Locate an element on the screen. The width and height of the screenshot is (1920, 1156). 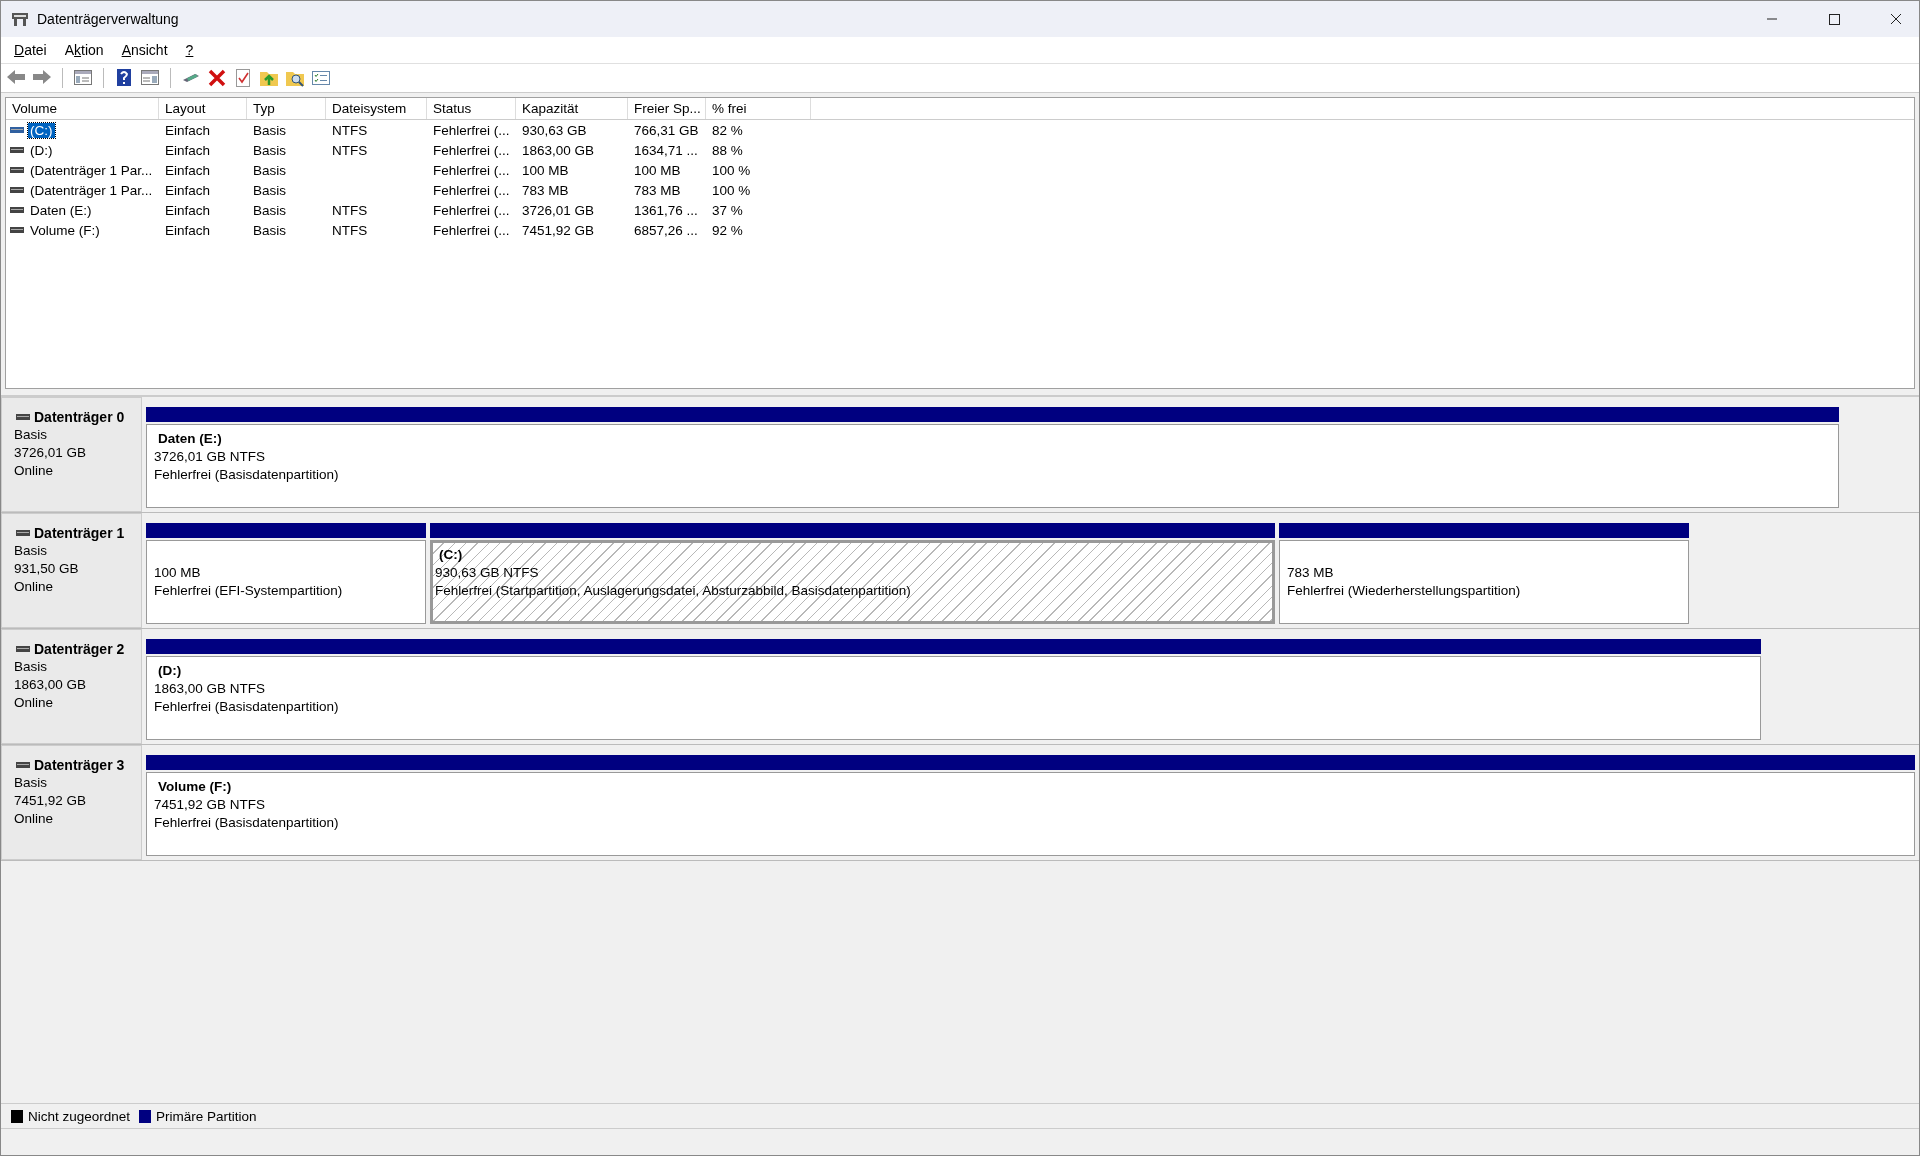
partition-size: 783 MB is located at coordinates (1311, 573).